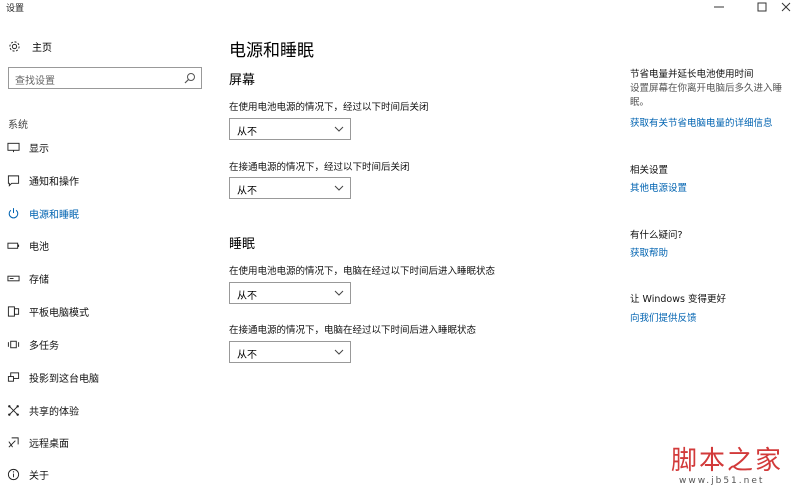 This screenshot has height=493, width=800. I want to click on multitasking-icon, so click(13, 344).